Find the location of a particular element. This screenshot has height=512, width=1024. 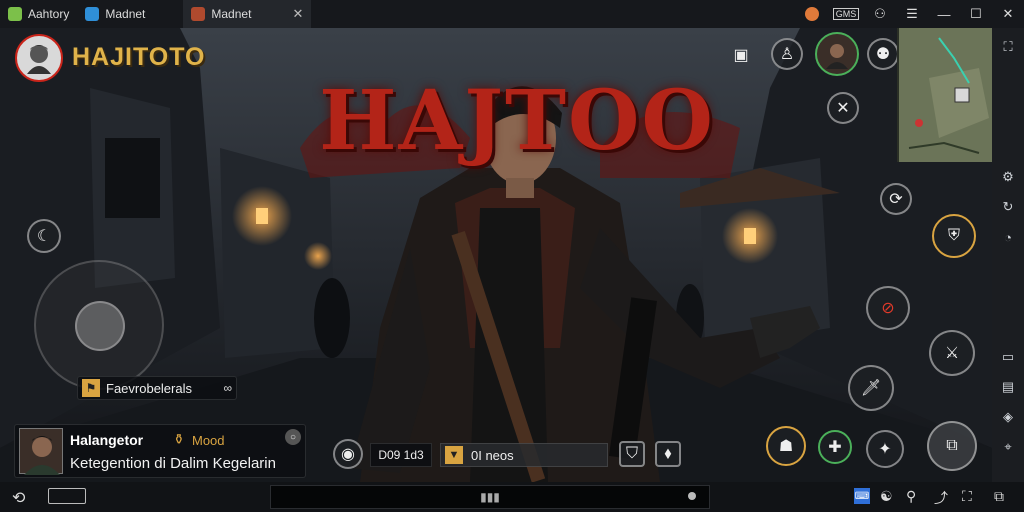

weapon-swap-icon: ✕ is located at coordinates (843, 108).